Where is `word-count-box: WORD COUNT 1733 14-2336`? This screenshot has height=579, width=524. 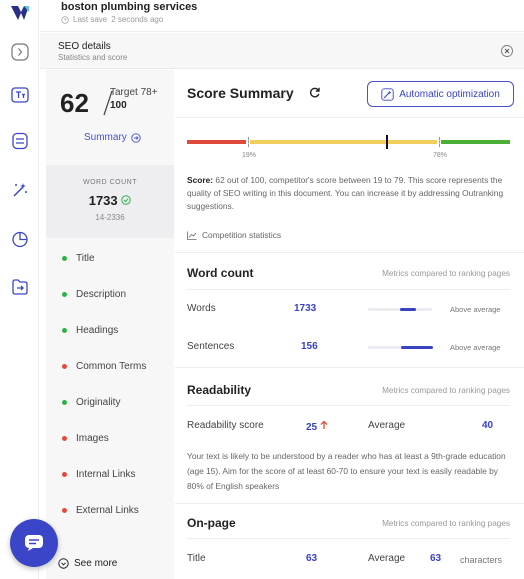
word-count-box: WORD COUNT 1733 14-2336 is located at coordinates (110, 201).